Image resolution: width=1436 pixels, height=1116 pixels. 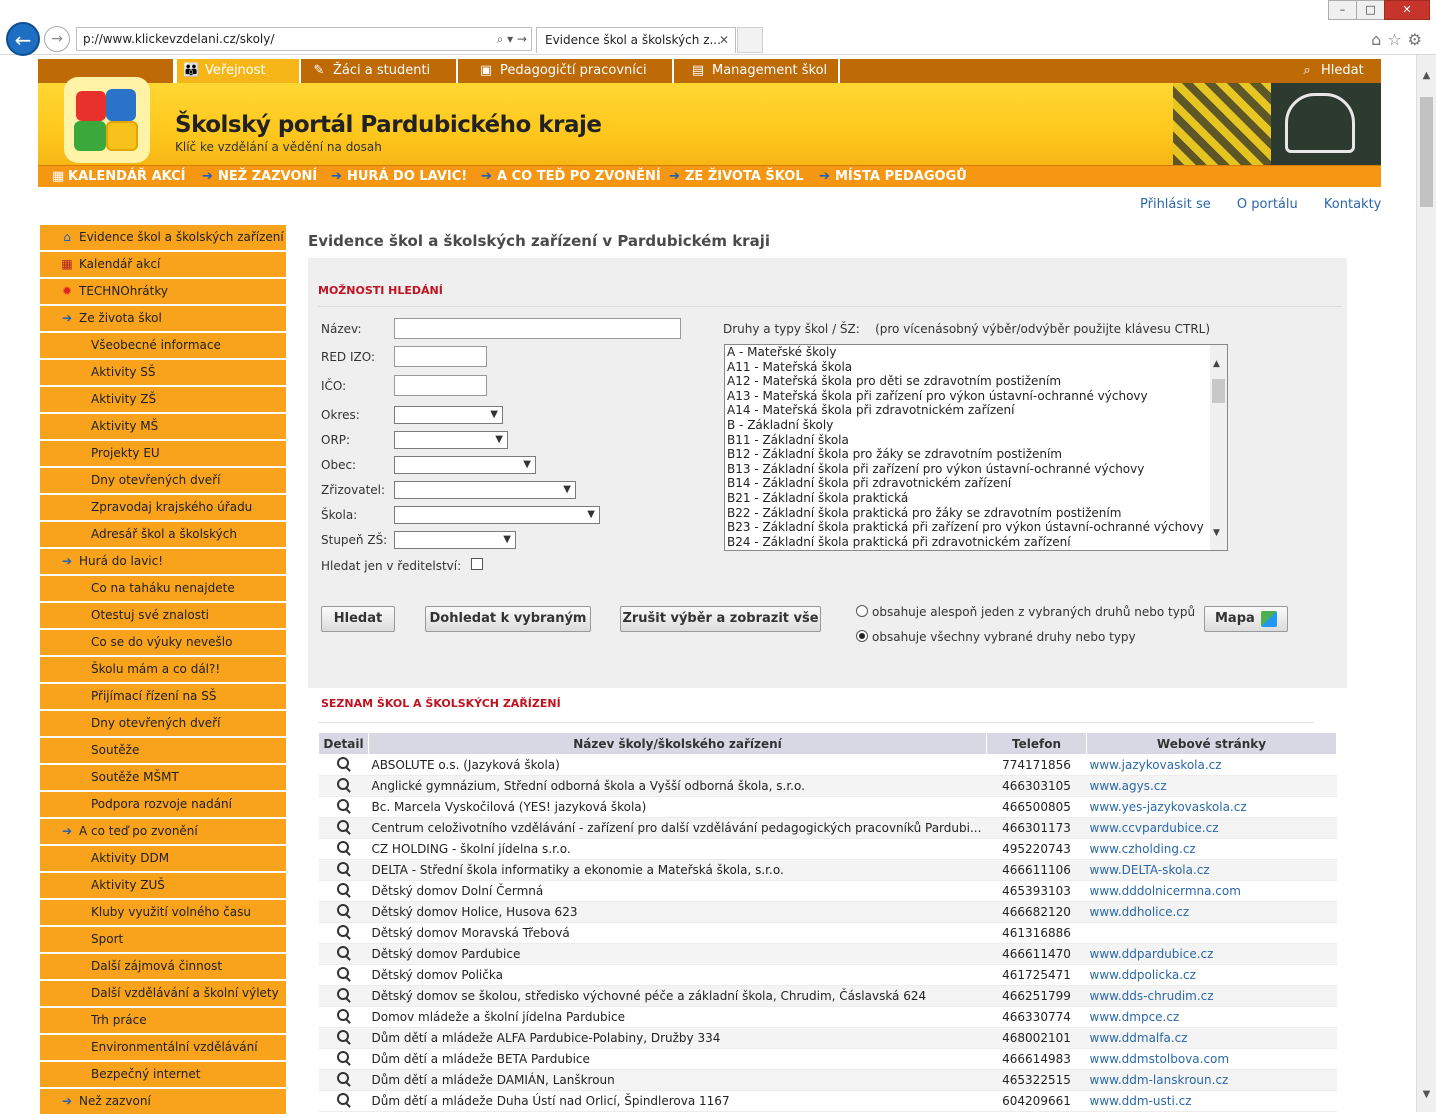 What do you see at coordinates (304, 39) in the screenshot?
I see `address-bar: p://www.klickevzdelani.cz/skoly/ ⌕ ▾ →` at bounding box center [304, 39].